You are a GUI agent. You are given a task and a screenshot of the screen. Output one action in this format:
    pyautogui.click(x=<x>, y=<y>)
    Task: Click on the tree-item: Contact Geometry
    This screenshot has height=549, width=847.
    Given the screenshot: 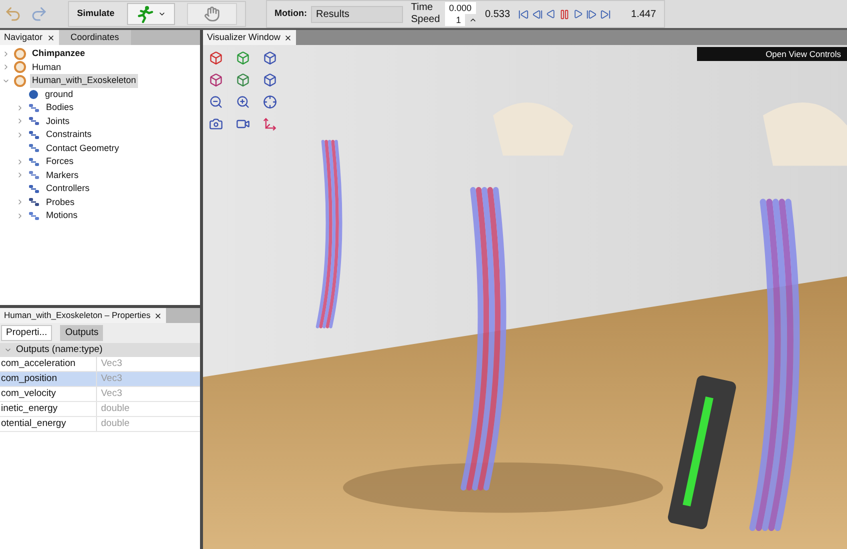 What is the action you would take?
    pyautogui.click(x=83, y=148)
    